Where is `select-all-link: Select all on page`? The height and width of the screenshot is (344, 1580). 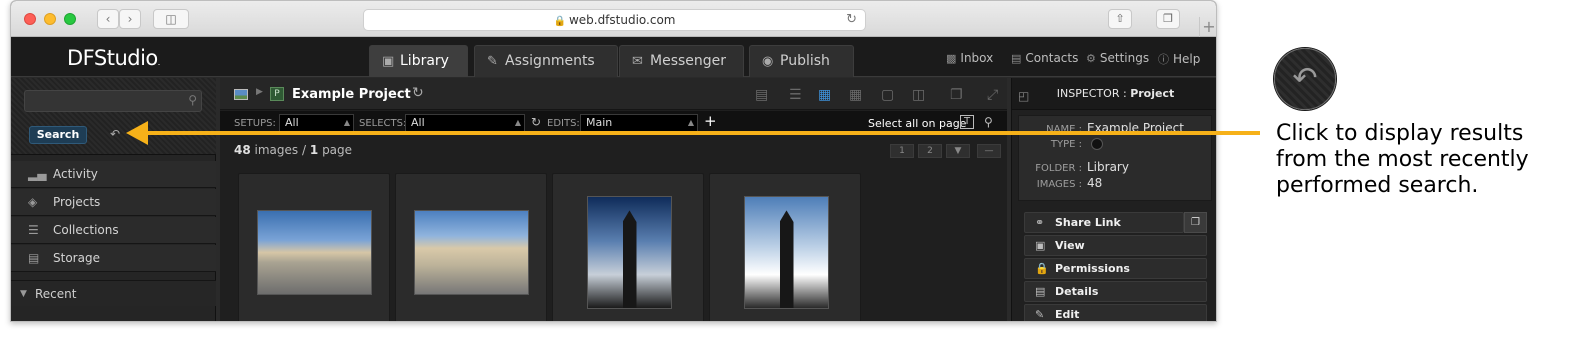 select-all-link: Select all on page is located at coordinates (917, 123).